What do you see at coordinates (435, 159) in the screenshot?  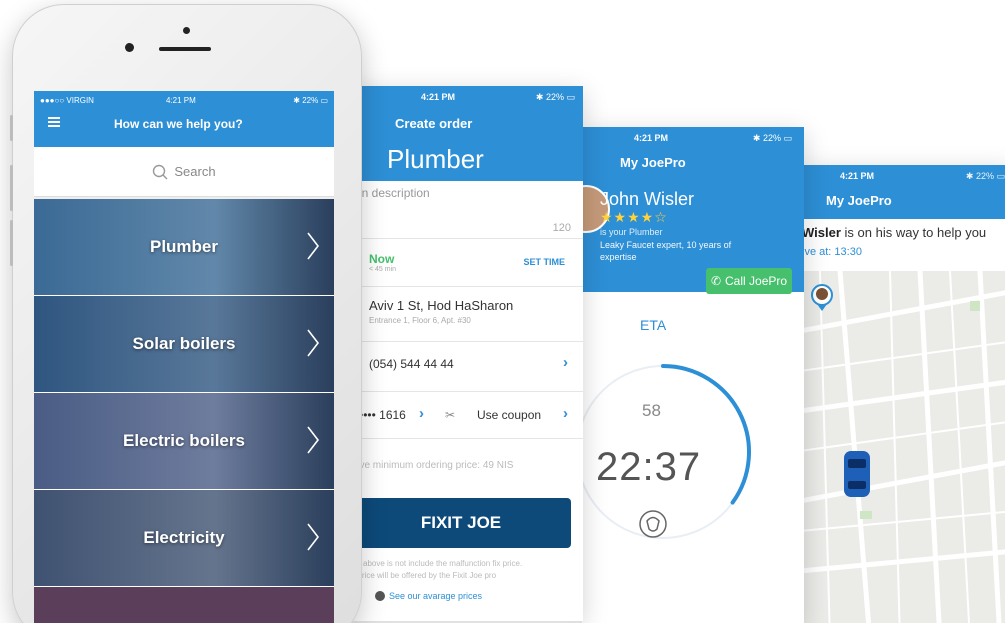 I see `service-name: Plumber` at bounding box center [435, 159].